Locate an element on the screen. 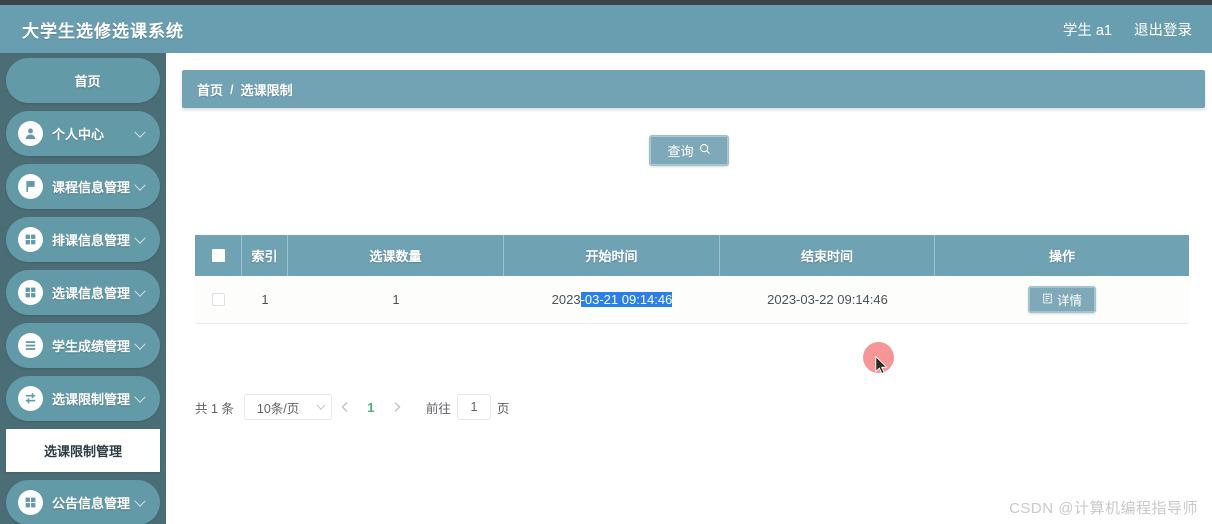 This screenshot has width=1212, height=524. goto-page-value: 1 is located at coordinates (474, 407).